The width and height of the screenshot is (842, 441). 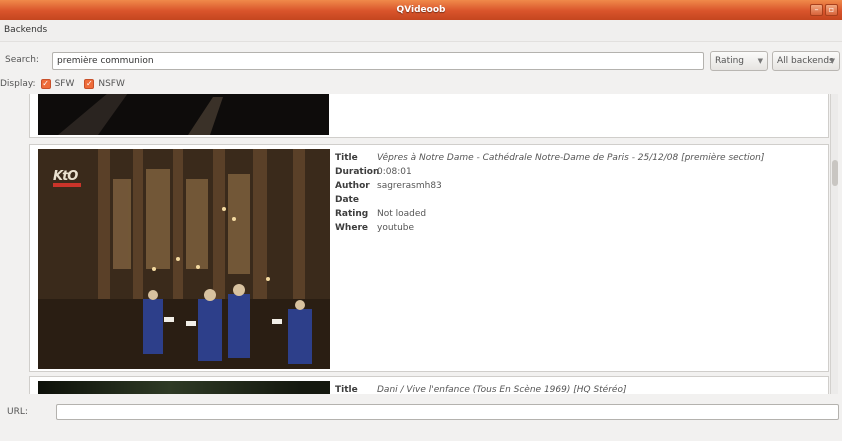 What do you see at coordinates (111, 84) in the screenshot?
I see `nsfw-label: NSFW` at bounding box center [111, 84].